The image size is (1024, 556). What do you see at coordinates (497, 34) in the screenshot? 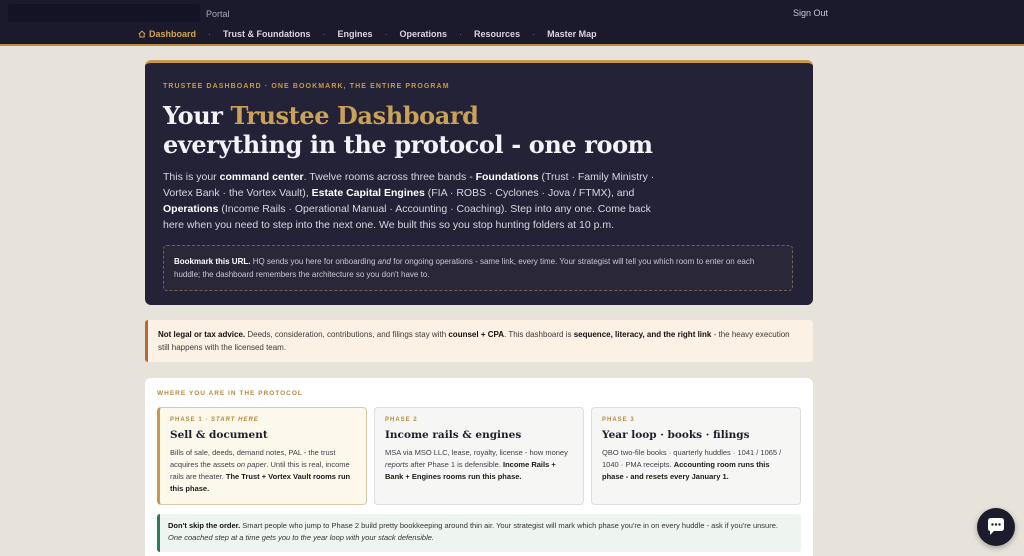
I see `nav-resources: Resources` at bounding box center [497, 34].